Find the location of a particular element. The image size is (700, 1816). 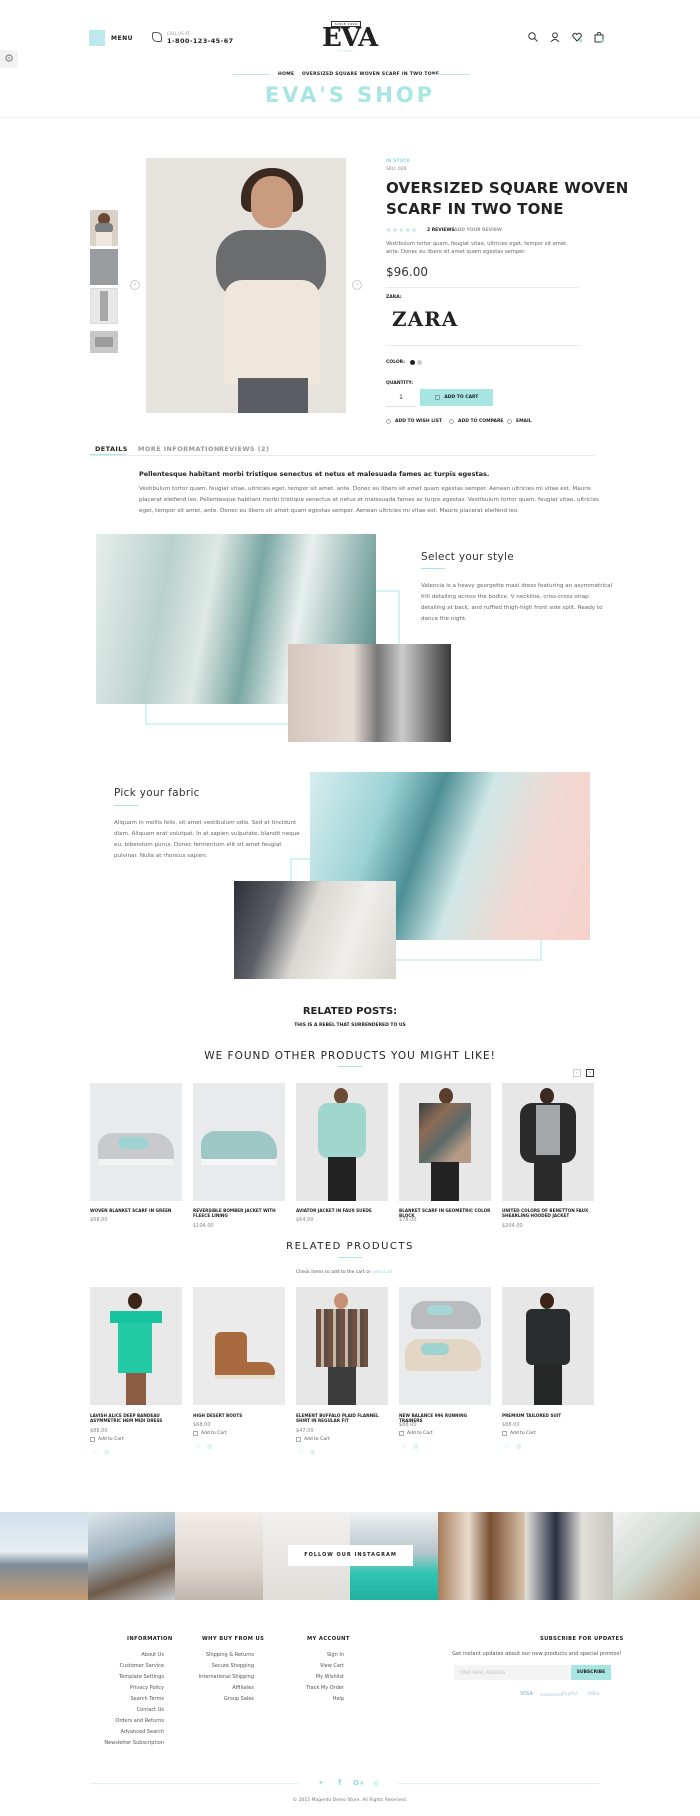

footer-link: Affiliates is located at coordinates (222, 1688).